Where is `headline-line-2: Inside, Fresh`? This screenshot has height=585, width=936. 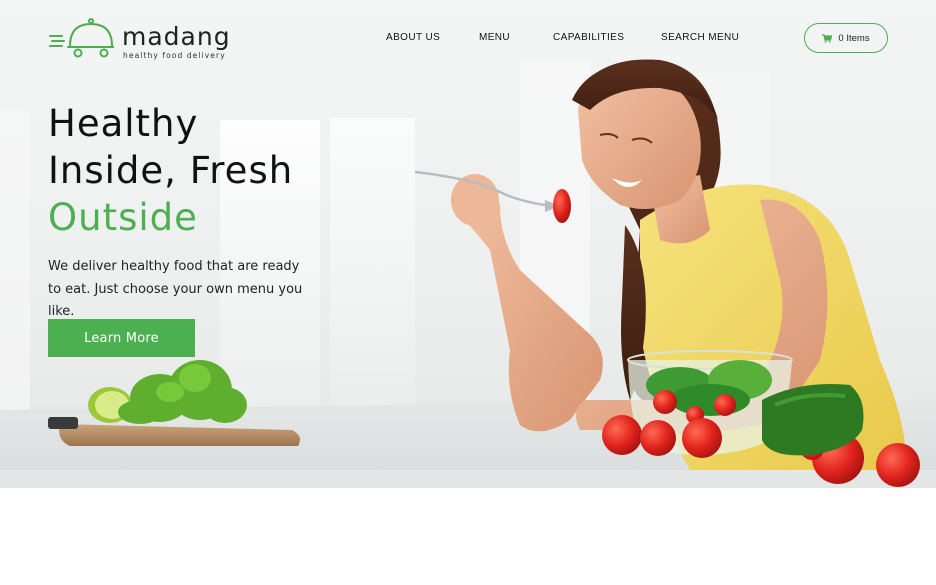 headline-line-2: Inside, Fresh is located at coordinates (171, 170).